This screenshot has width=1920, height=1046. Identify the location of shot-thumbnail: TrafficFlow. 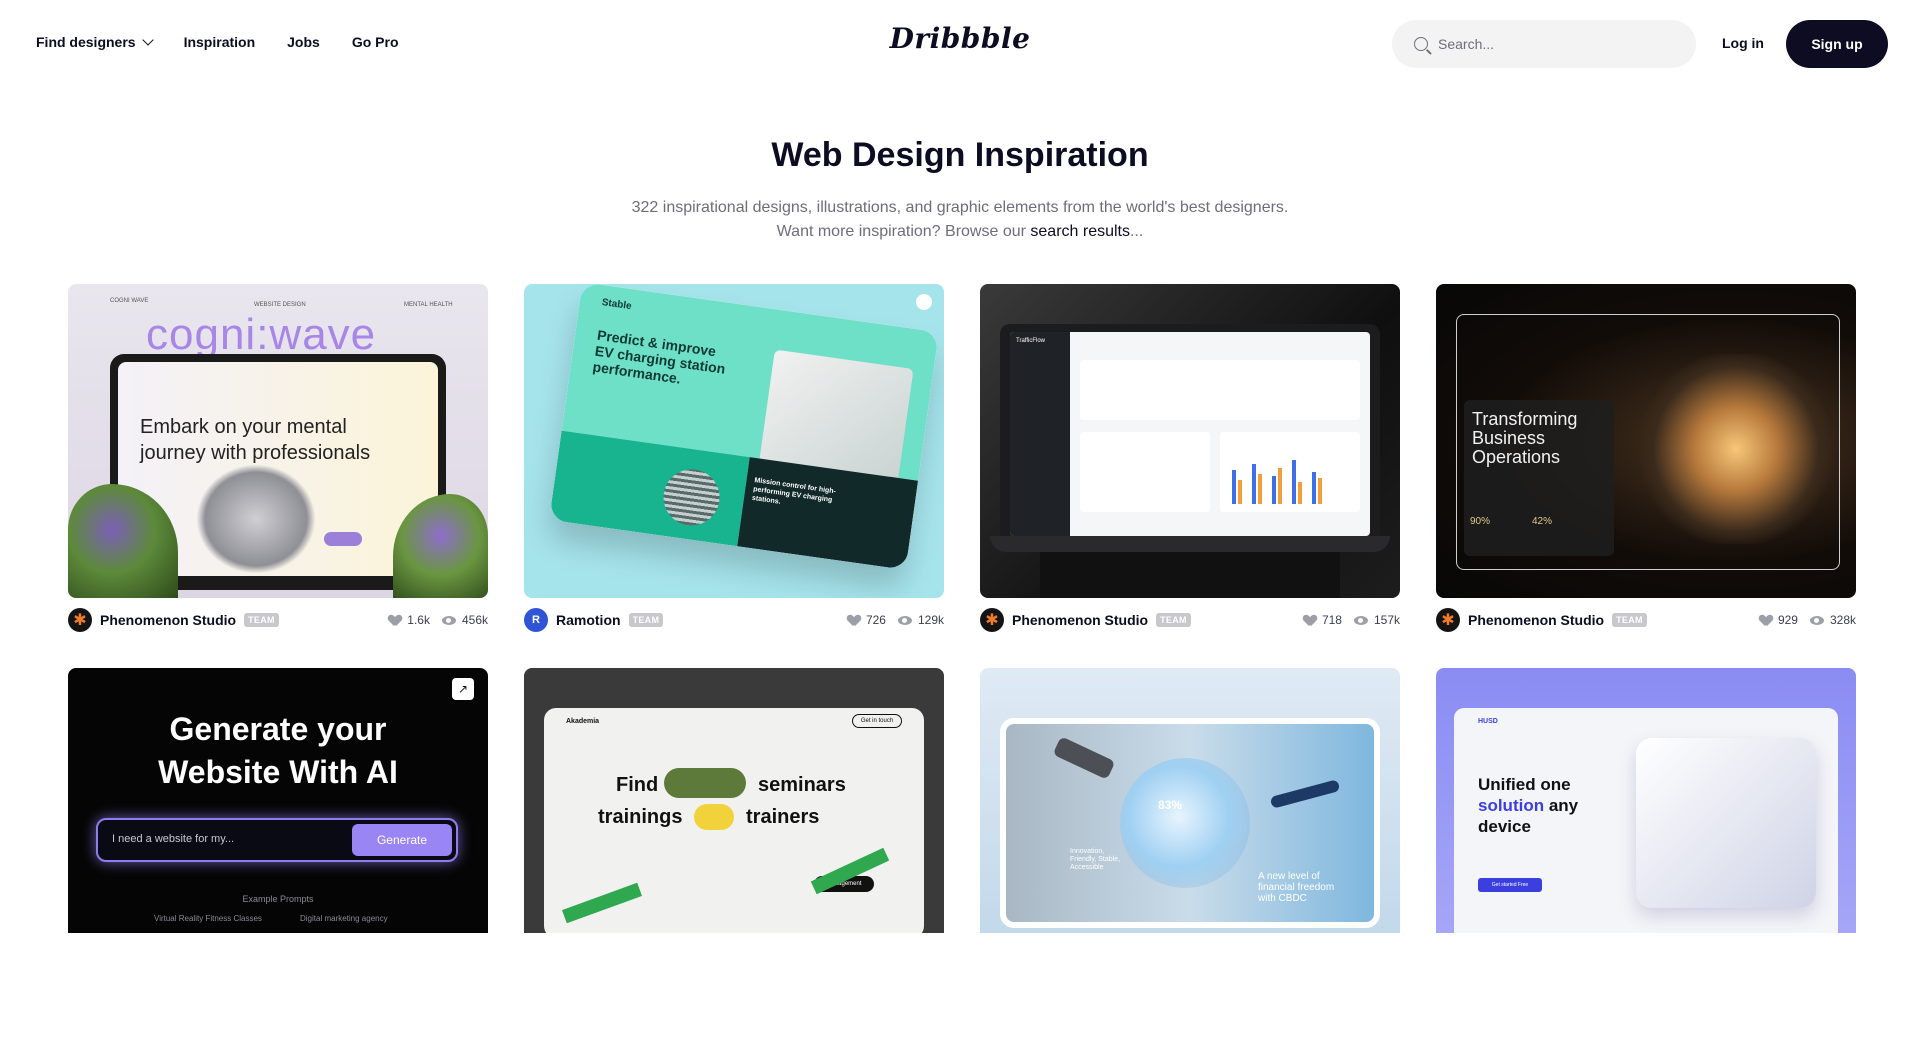
(1190, 441).